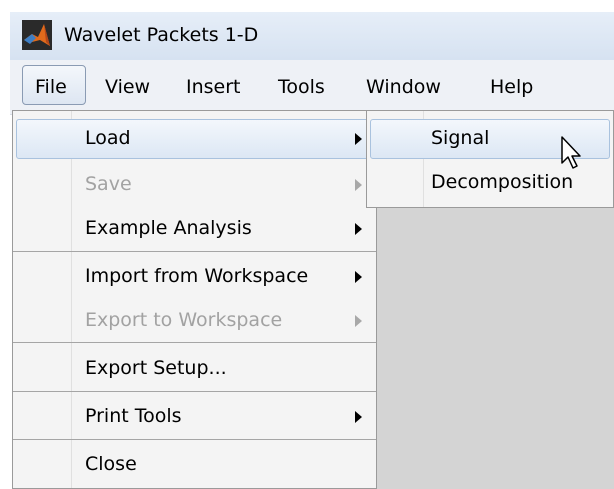  I want to click on menu-item-close: Close, so click(194, 465).